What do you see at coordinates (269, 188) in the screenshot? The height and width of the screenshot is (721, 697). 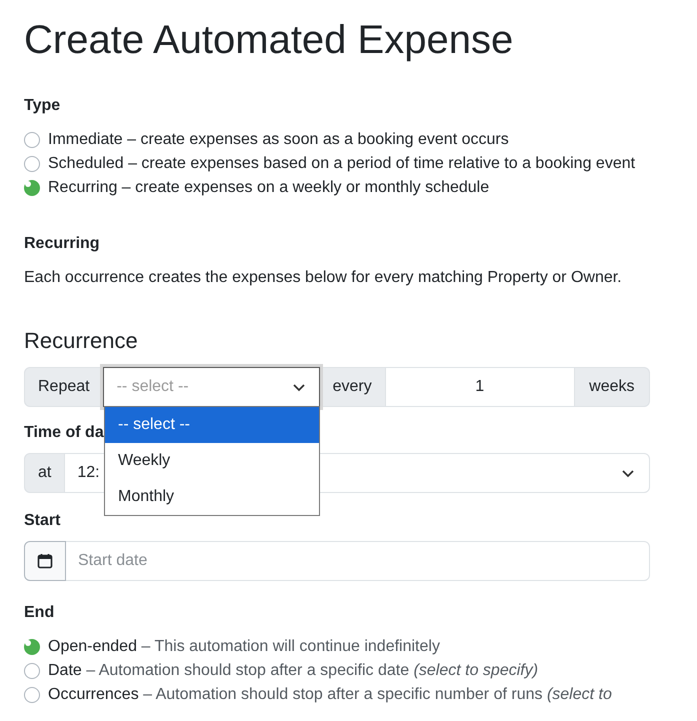 I see `option-label: Recurring – create expenses on a weekly or monthly schedule` at bounding box center [269, 188].